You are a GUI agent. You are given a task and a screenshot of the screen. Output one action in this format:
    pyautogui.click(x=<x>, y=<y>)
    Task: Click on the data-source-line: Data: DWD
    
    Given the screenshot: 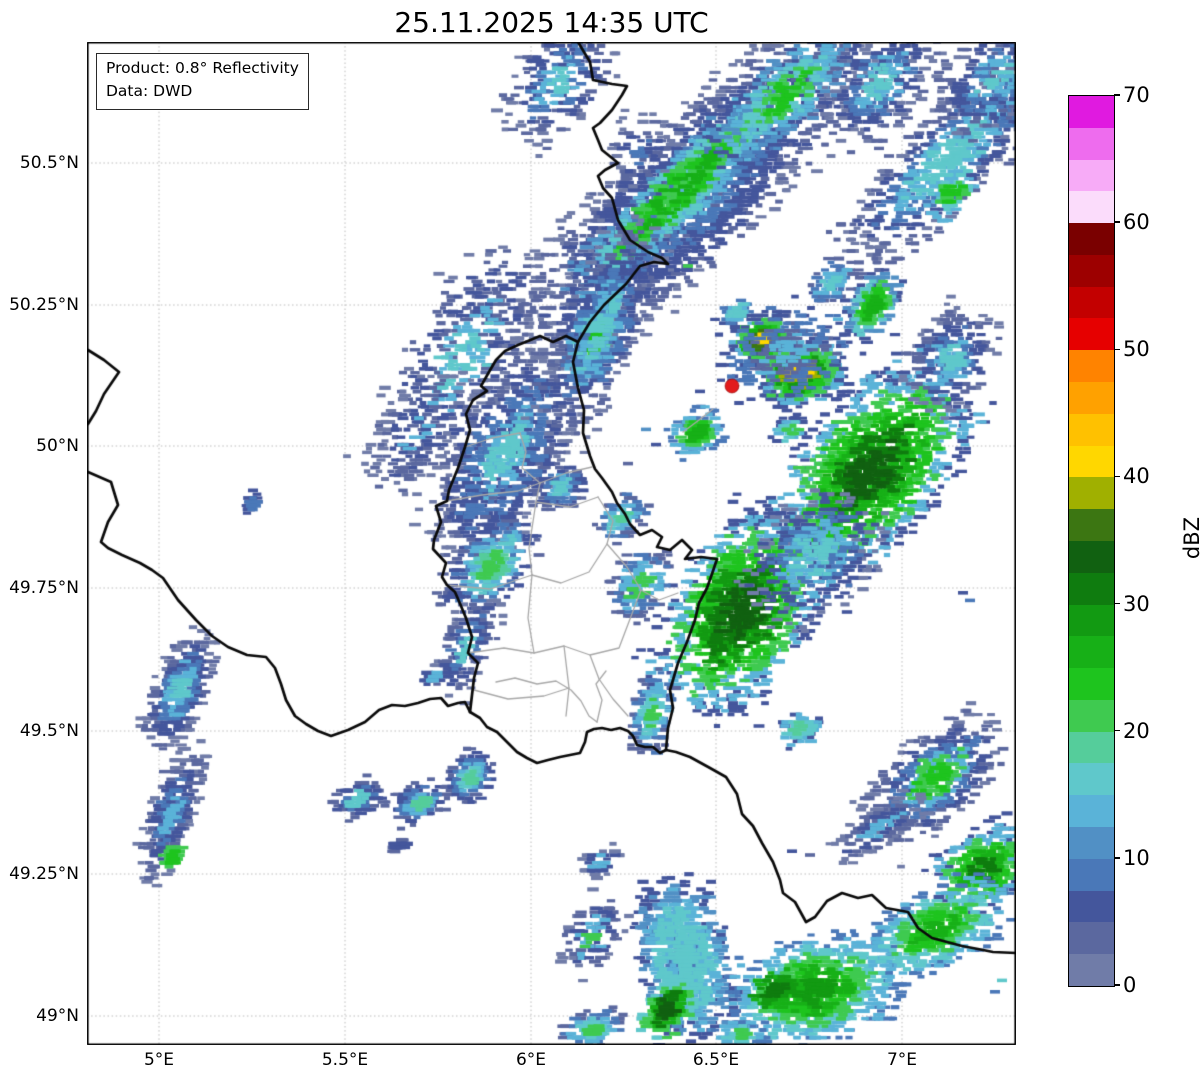 What is the action you would take?
    pyautogui.click(x=149, y=91)
    